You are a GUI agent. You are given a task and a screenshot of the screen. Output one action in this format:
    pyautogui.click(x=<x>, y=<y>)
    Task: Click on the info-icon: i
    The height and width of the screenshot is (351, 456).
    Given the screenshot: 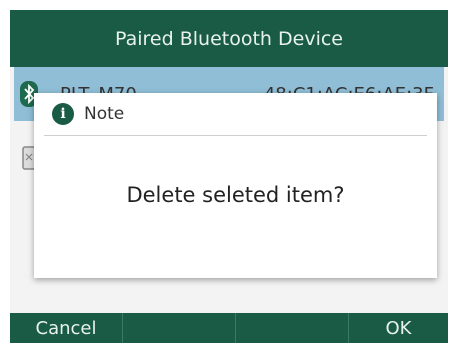 What is the action you would take?
    pyautogui.click(x=63, y=114)
    